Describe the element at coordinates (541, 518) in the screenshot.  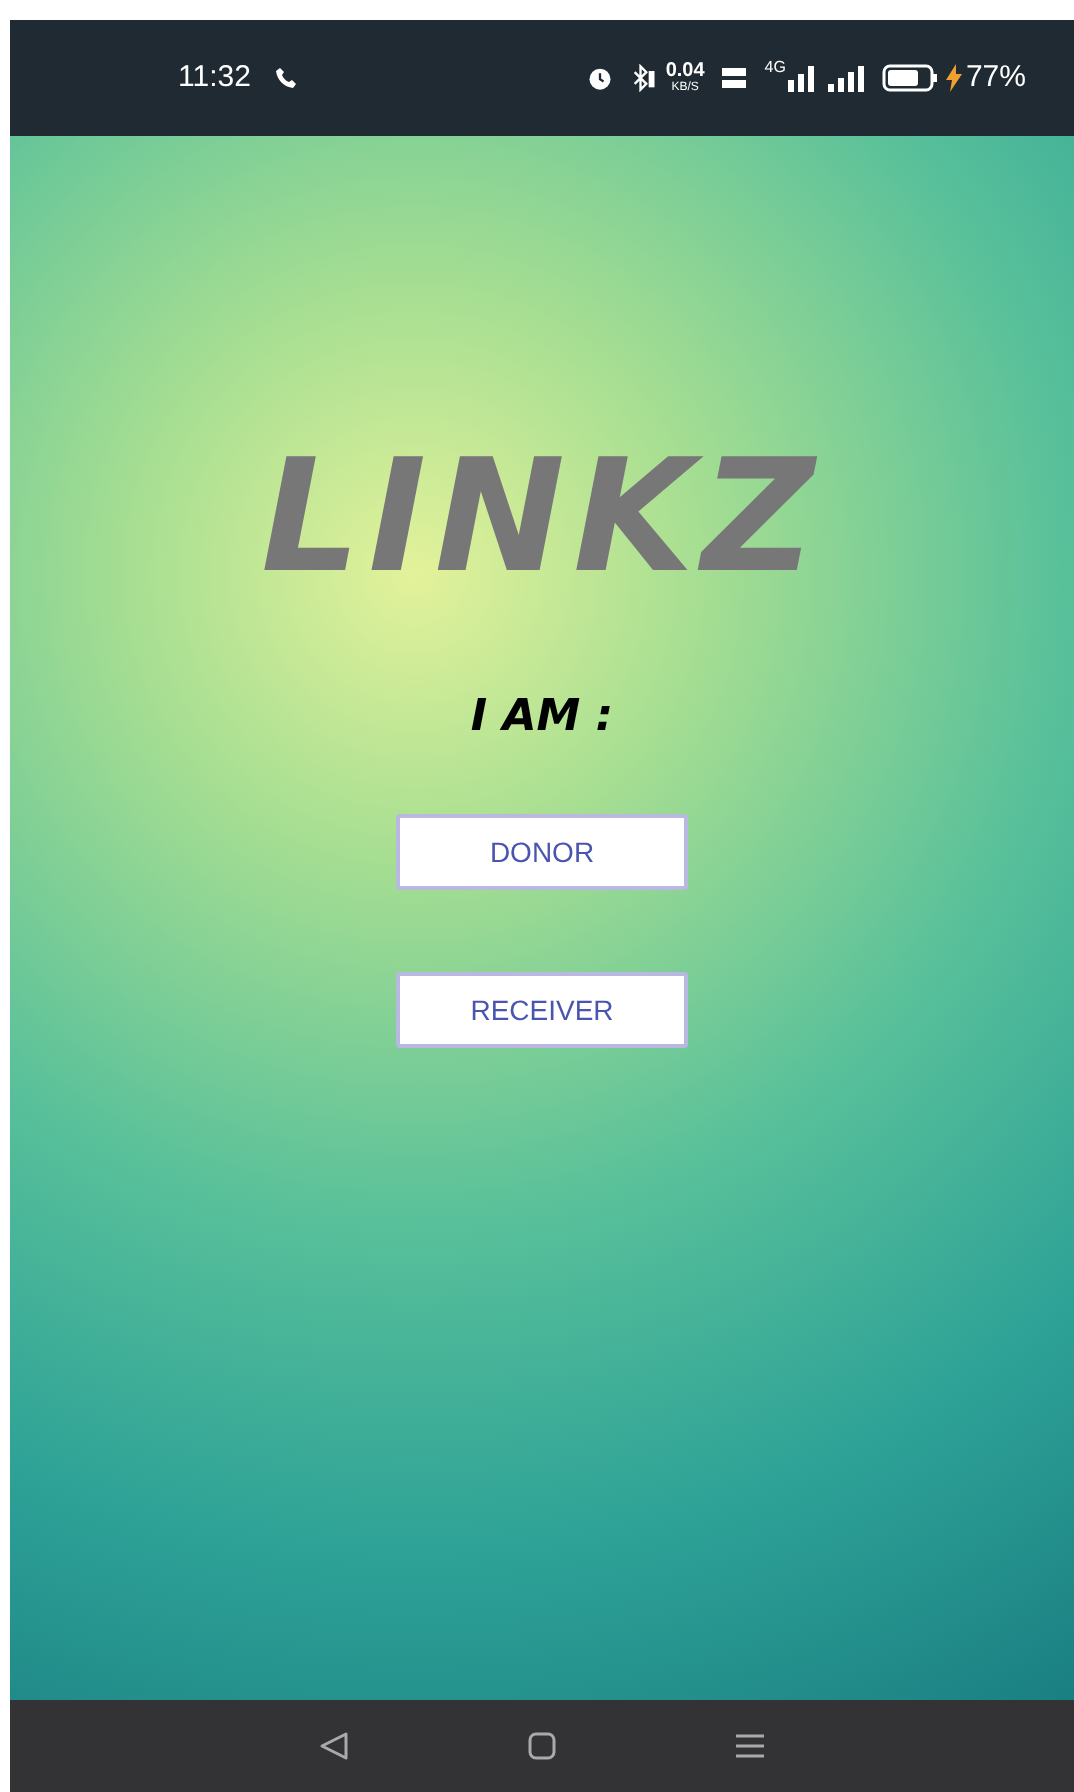
I see `logo: LINKZ` at that location.